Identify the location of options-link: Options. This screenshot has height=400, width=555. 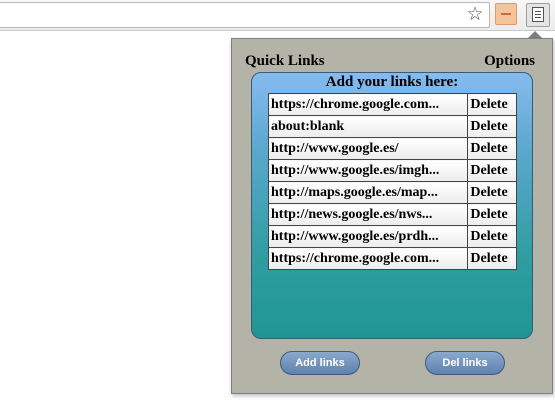
(509, 61).